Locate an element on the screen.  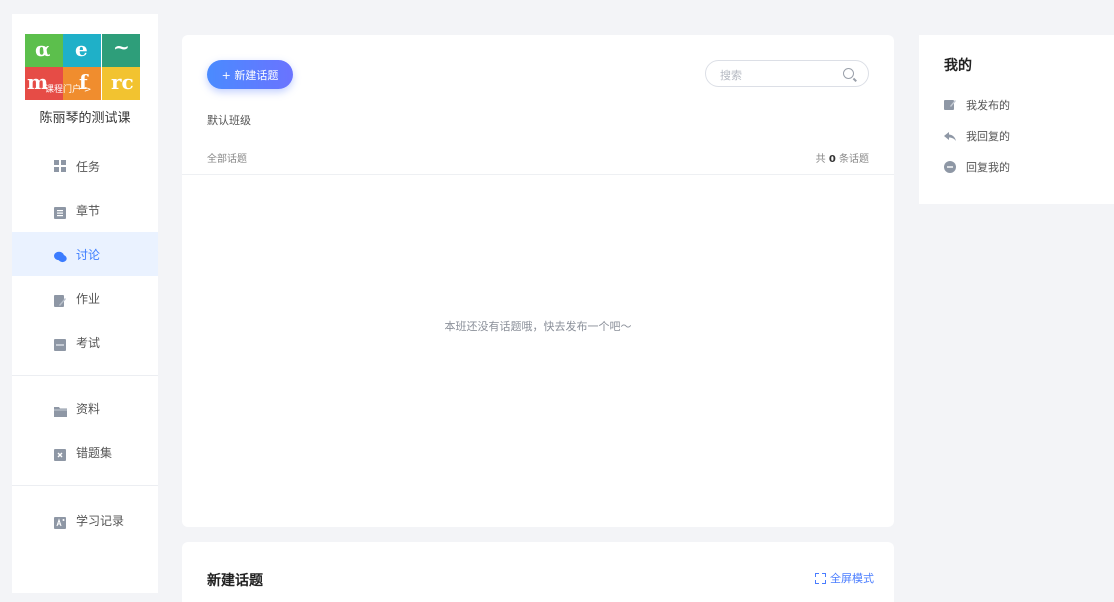
topic-count: 共 0 条话题 is located at coordinates (842, 157).